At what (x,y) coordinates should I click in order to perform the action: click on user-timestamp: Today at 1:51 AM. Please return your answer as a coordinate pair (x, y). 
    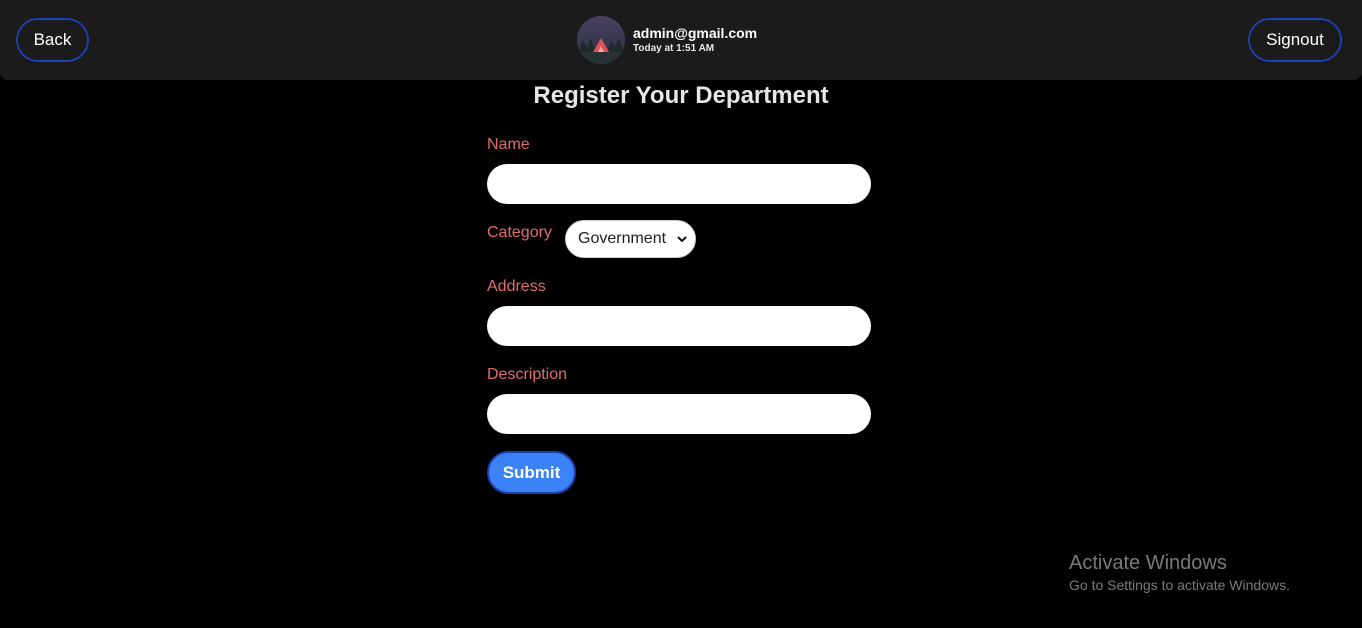
    Looking at the image, I should click on (674, 48).